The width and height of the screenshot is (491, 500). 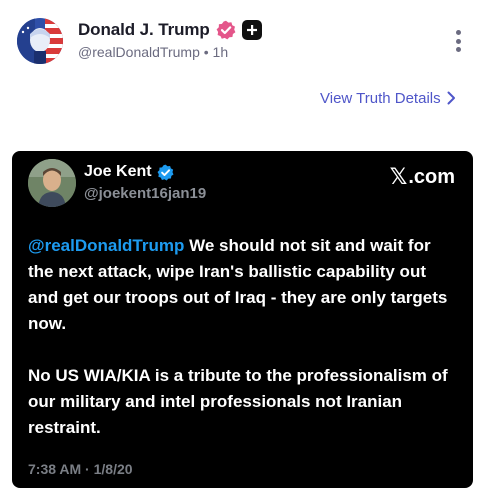 What do you see at coordinates (398, 176) in the screenshot?
I see `x-logo-icon: 𝕏` at bounding box center [398, 176].